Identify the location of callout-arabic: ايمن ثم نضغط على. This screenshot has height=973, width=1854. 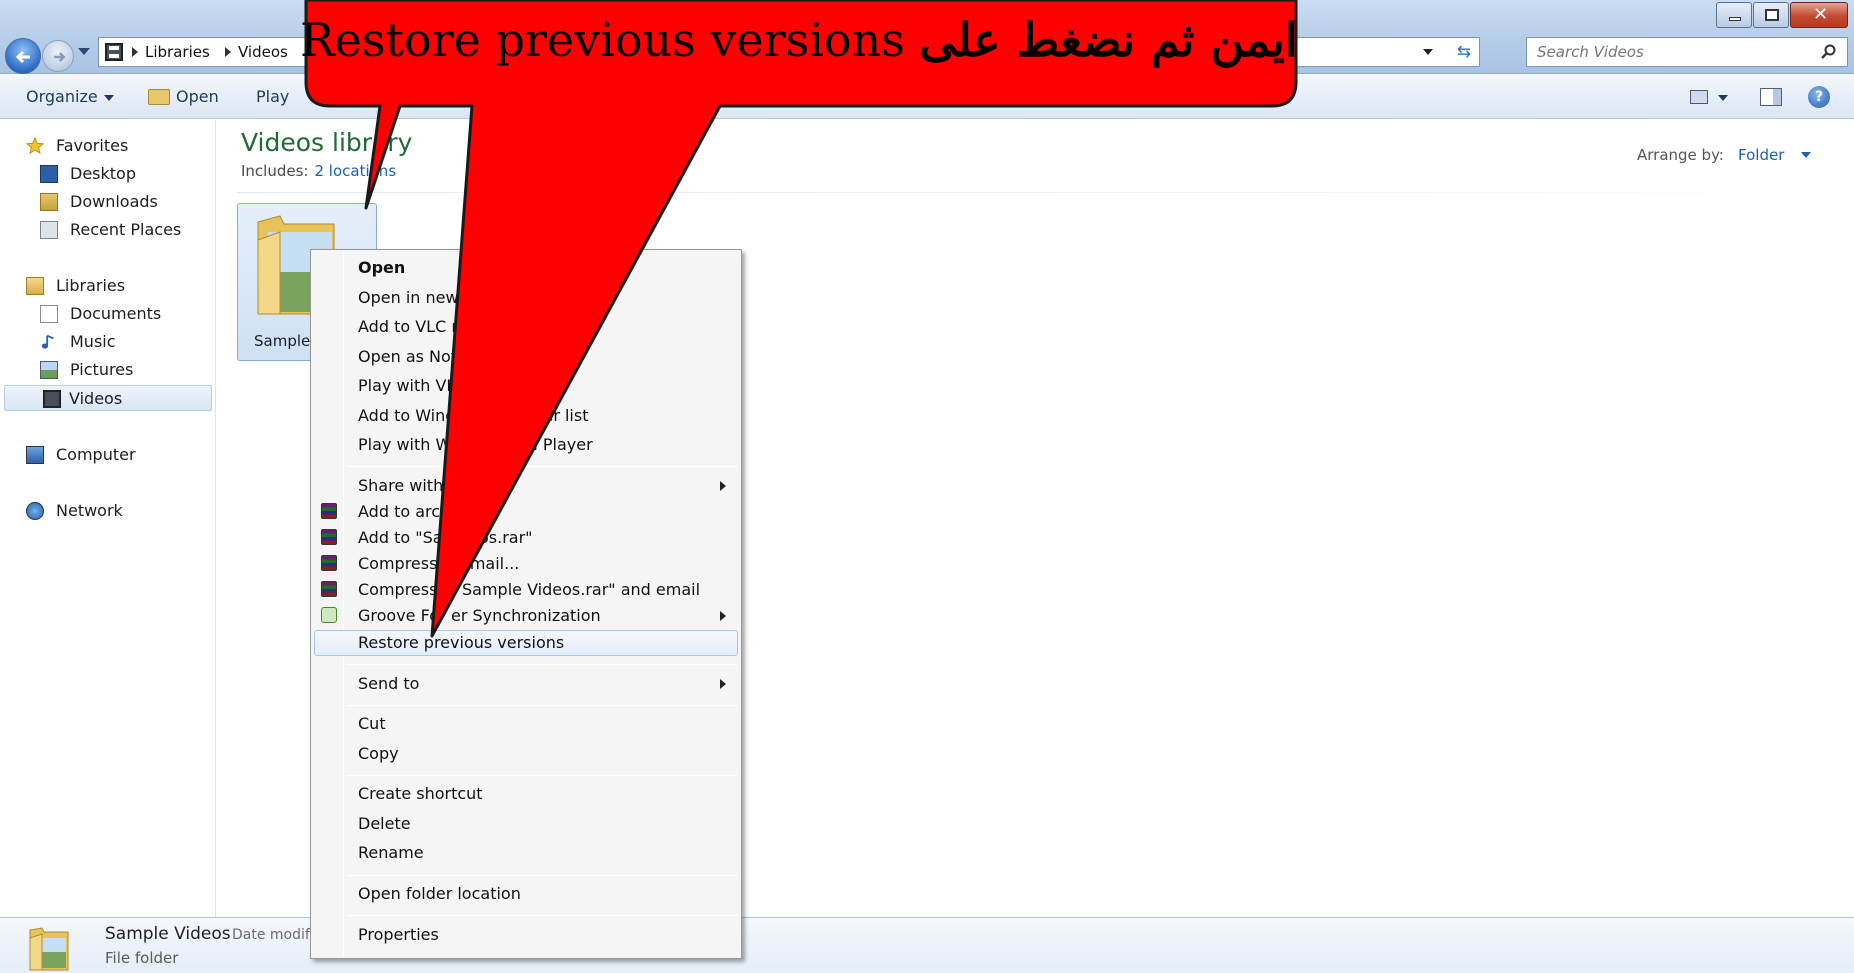
(1108, 40).